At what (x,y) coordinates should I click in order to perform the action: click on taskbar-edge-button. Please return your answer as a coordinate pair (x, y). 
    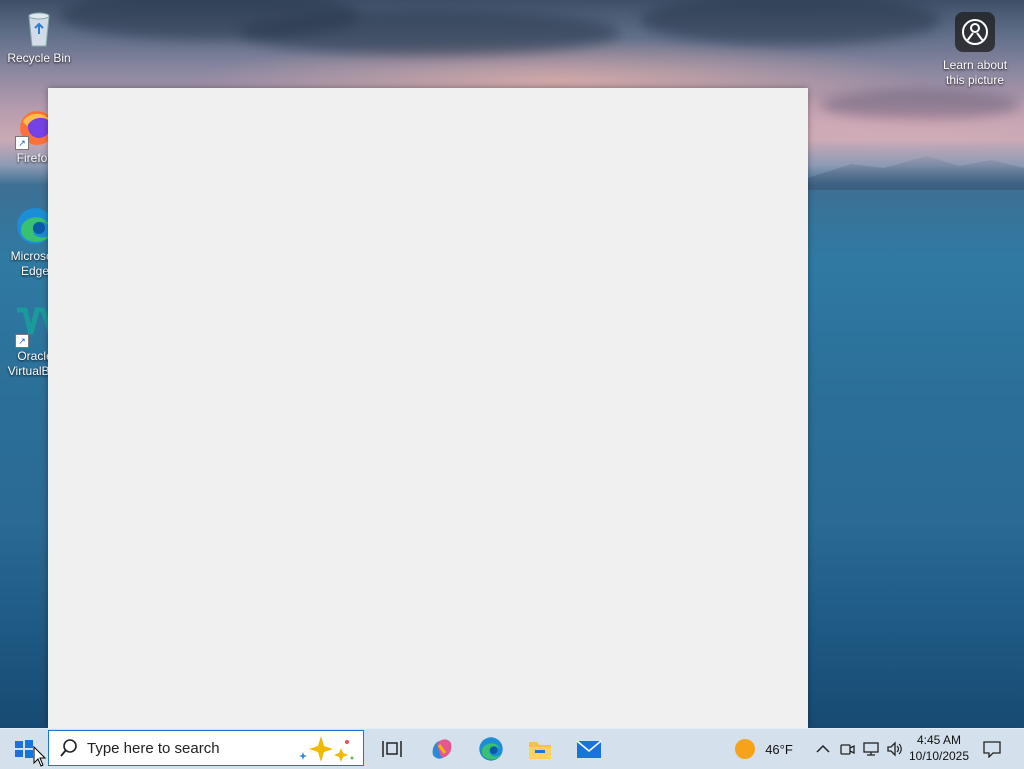
    Looking at the image, I should click on (491, 749).